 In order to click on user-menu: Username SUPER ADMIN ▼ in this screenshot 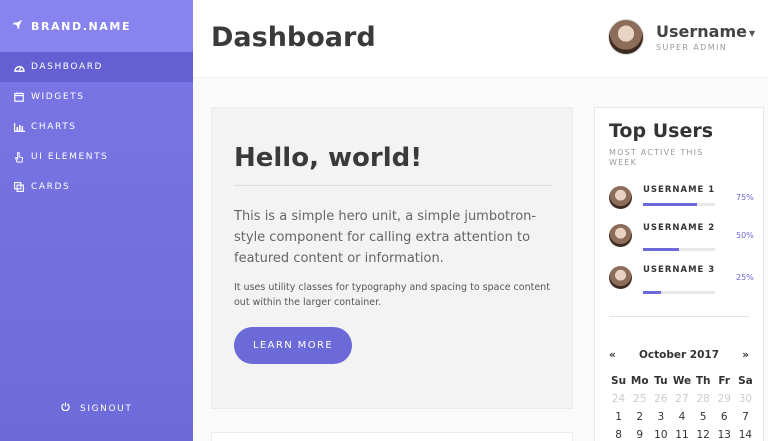, I will do `click(681, 37)`.